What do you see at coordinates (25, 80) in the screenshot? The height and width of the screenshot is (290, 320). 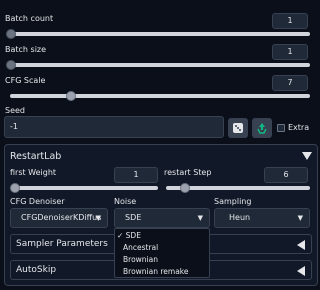 I see `cfg-scale-label: CFG Scale` at bounding box center [25, 80].